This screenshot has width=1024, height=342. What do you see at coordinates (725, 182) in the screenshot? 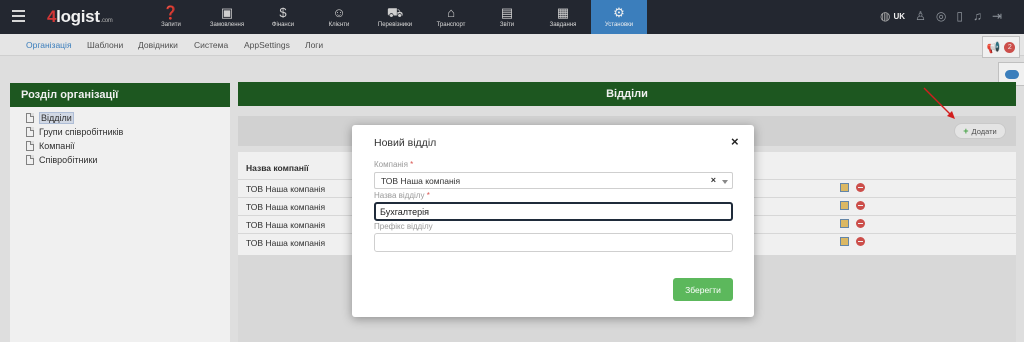
I see `chevron-down-icon` at bounding box center [725, 182].